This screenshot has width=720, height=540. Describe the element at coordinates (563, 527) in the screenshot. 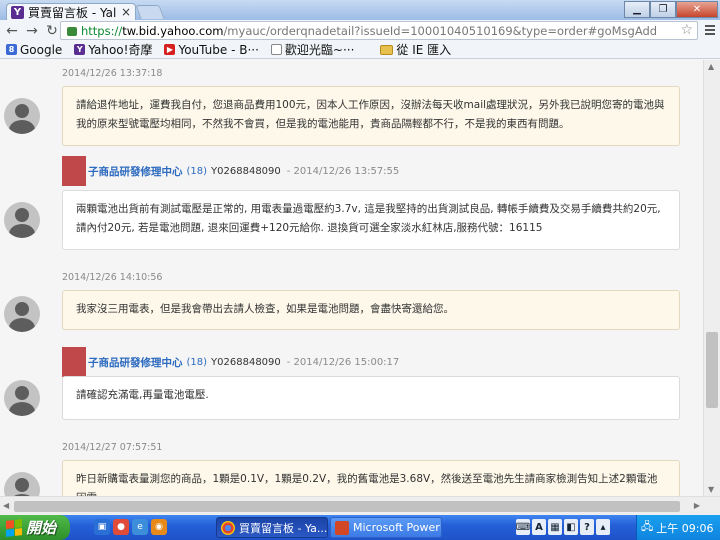

I see `tray-icons: ⌨ A ▦ ◧ ? ▴` at that location.